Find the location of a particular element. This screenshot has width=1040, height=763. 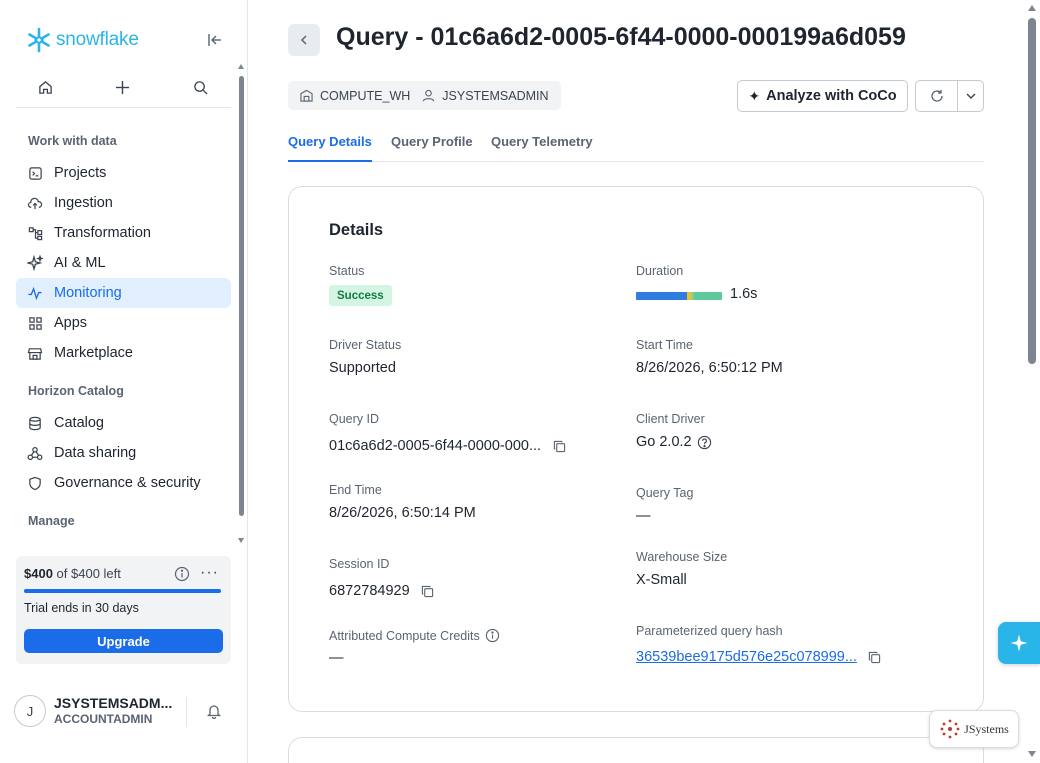

query-tag-label: Query Tag is located at coordinates (665, 493).